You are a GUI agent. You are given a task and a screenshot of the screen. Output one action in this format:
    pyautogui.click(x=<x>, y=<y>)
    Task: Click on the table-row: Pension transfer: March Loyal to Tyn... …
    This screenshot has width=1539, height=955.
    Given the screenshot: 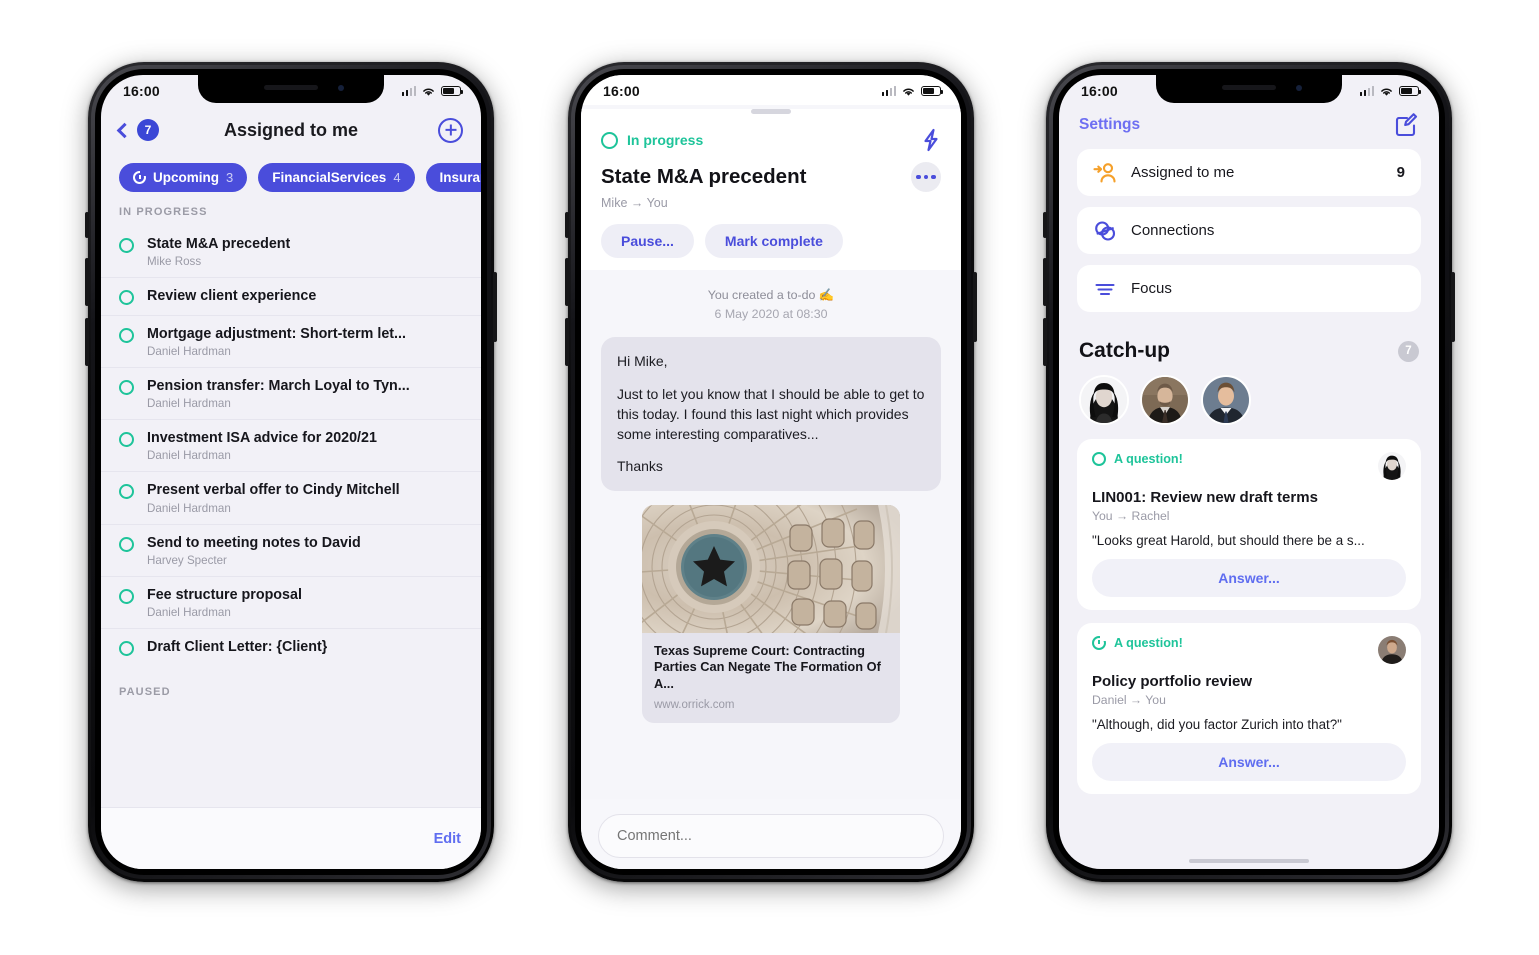 What is the action you would take?
    pyautogui.click(x=291, y=394)
    